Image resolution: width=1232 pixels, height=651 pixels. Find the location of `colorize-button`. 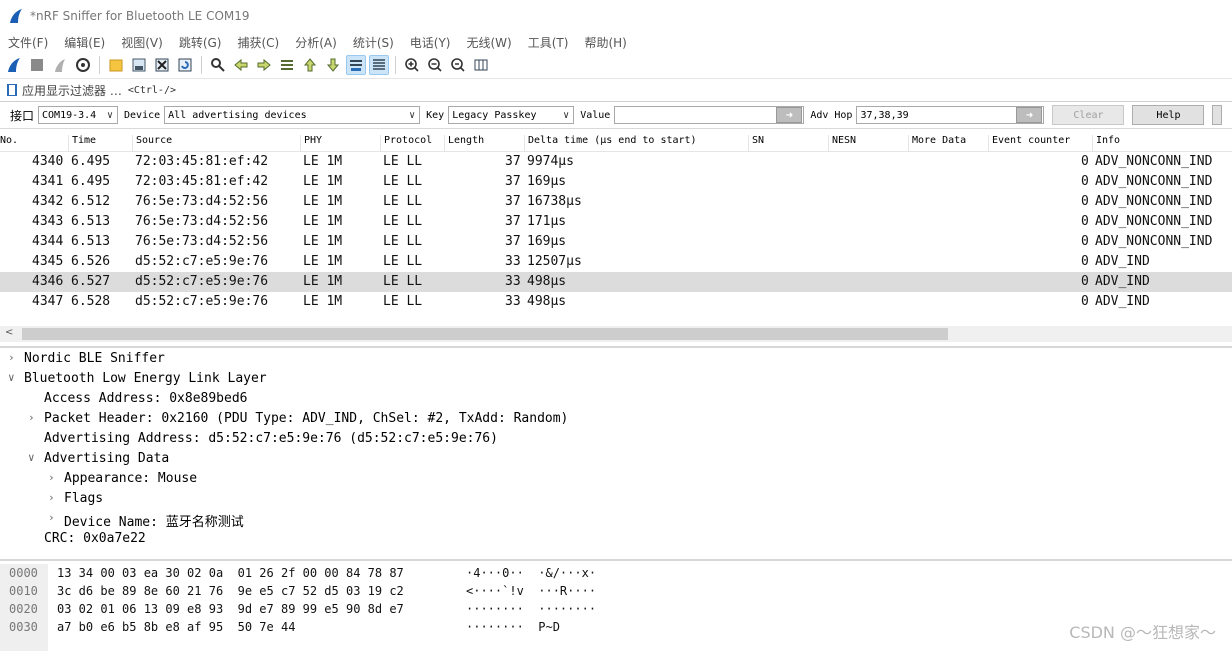

colorize-button is located at coordinates (379, 65).